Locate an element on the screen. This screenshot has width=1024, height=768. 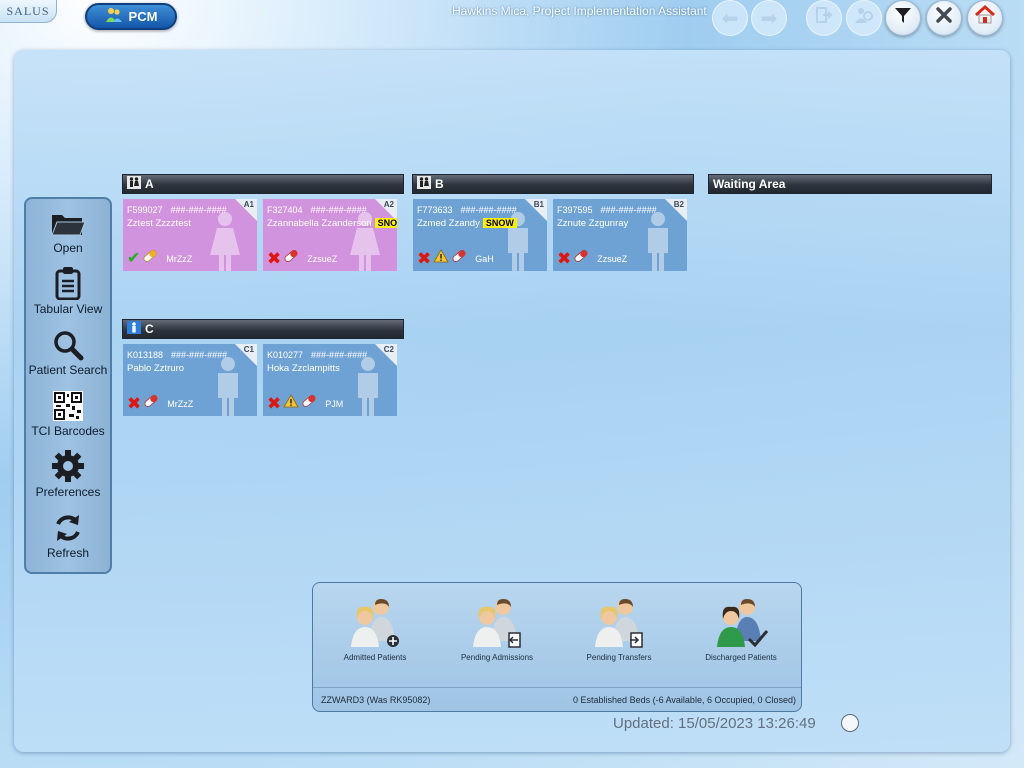
bed-id-line: F599027 ###-###-#### is located at coordinates (177, 210).